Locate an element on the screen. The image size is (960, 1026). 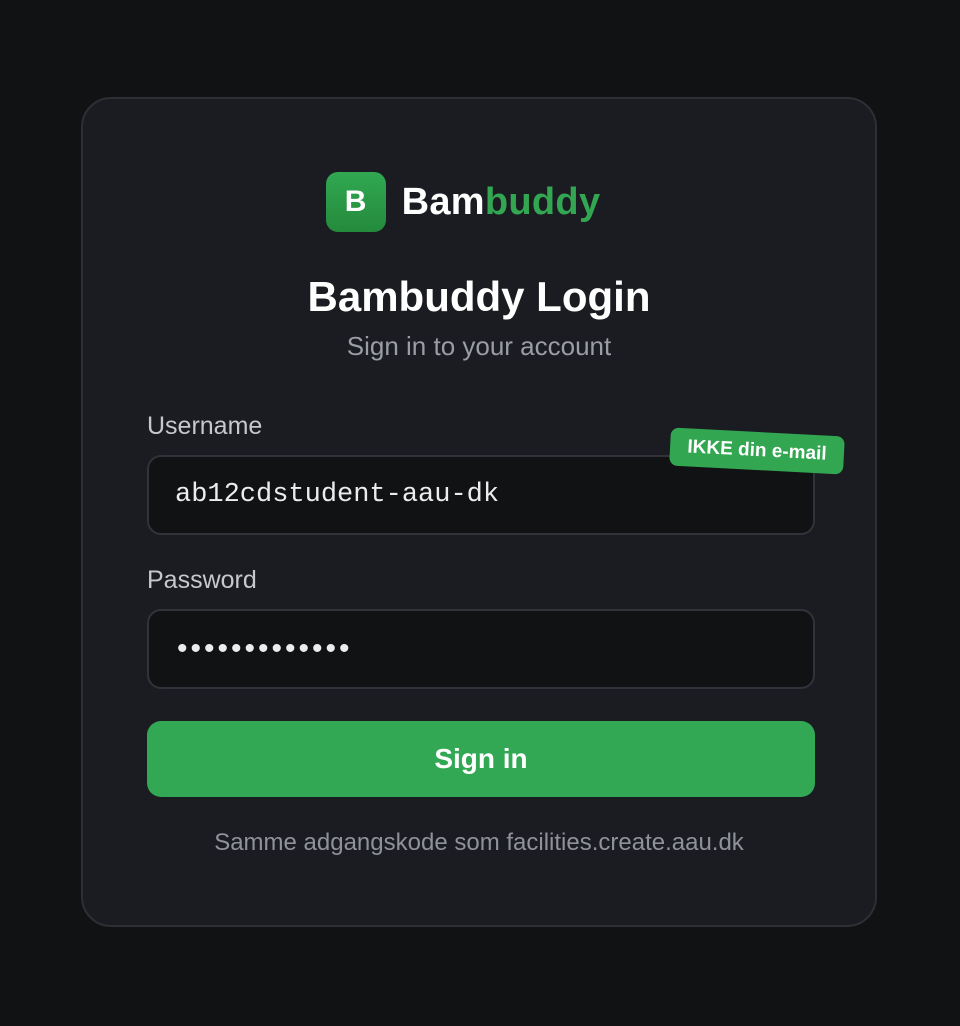
username-label: Username is located at coordinates (205, 426).